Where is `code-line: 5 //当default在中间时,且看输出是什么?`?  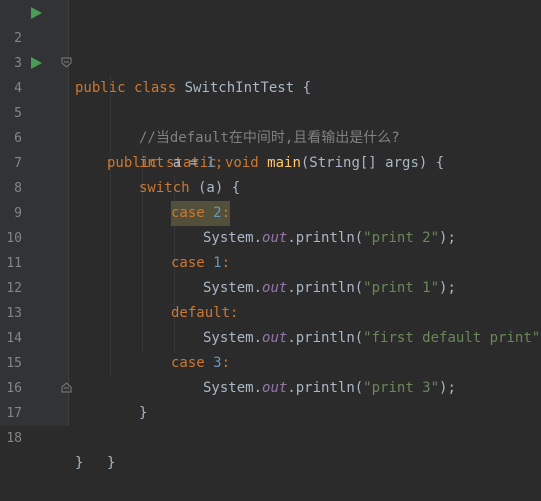
code-line: 5 //当default在中间时,且看输出是什么? is located at coordinates (270, 111).